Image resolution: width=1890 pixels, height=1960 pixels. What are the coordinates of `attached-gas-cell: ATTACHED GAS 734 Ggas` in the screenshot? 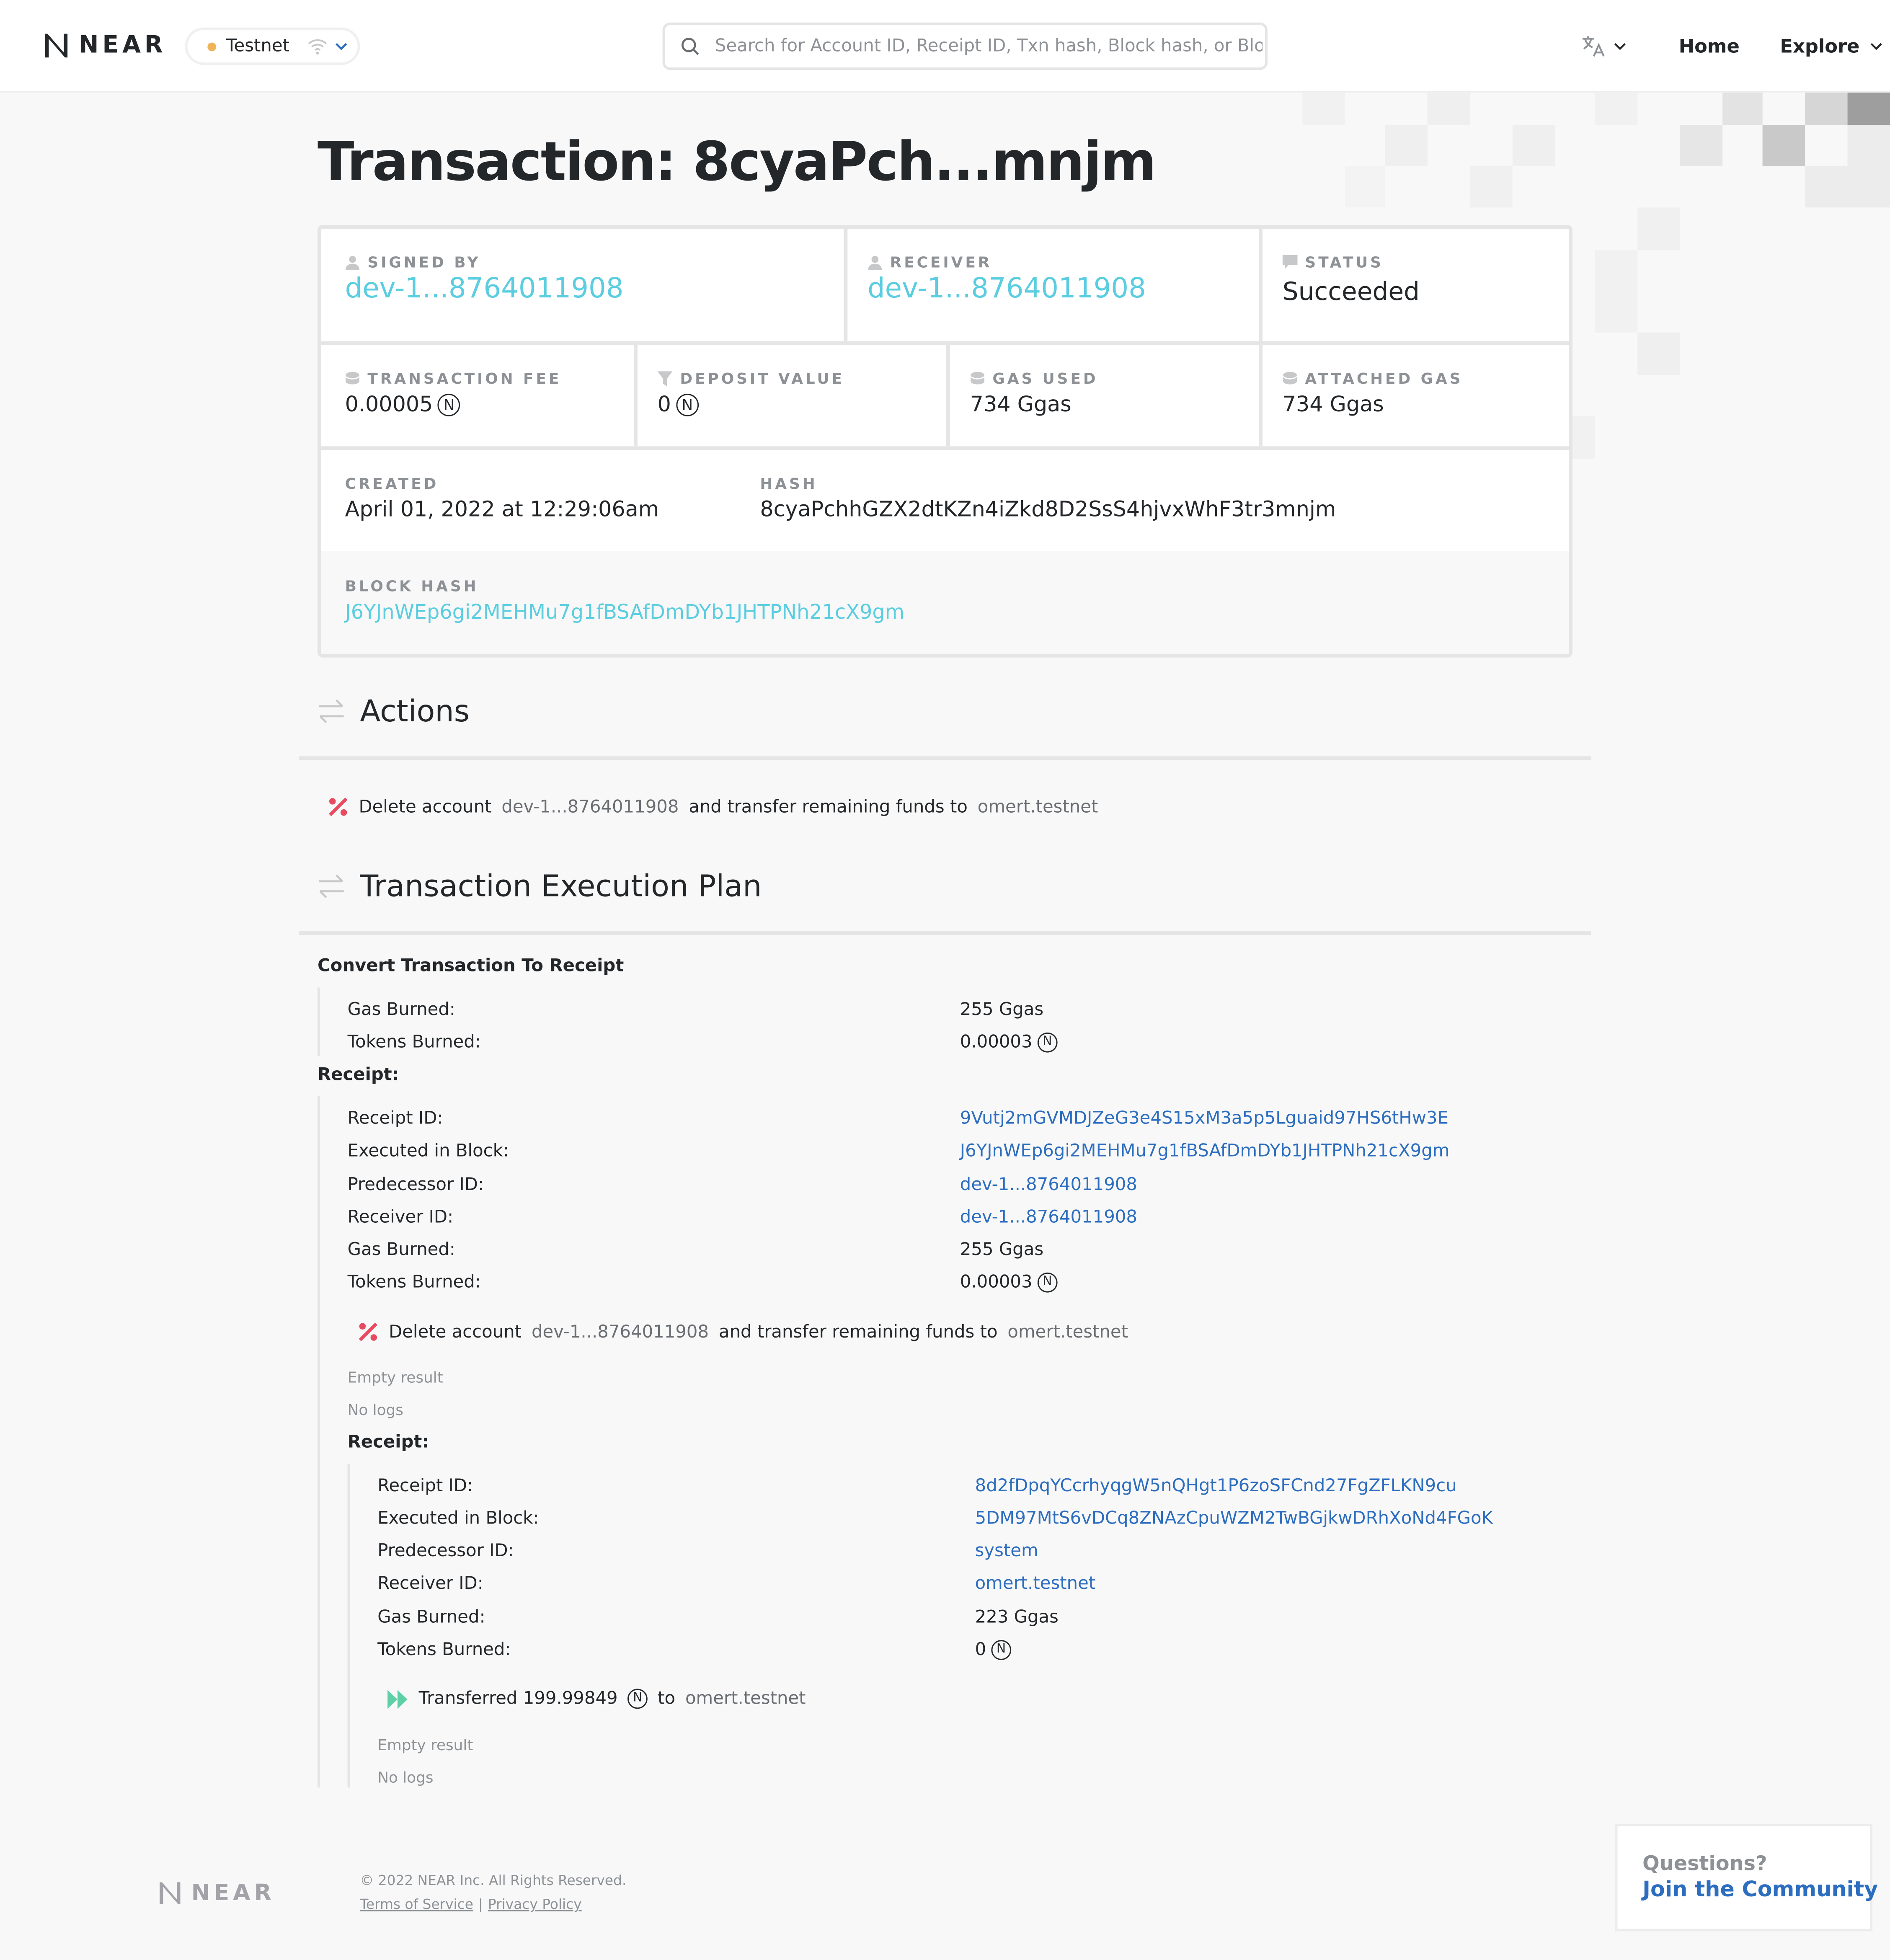 It's located at (1361, 381).